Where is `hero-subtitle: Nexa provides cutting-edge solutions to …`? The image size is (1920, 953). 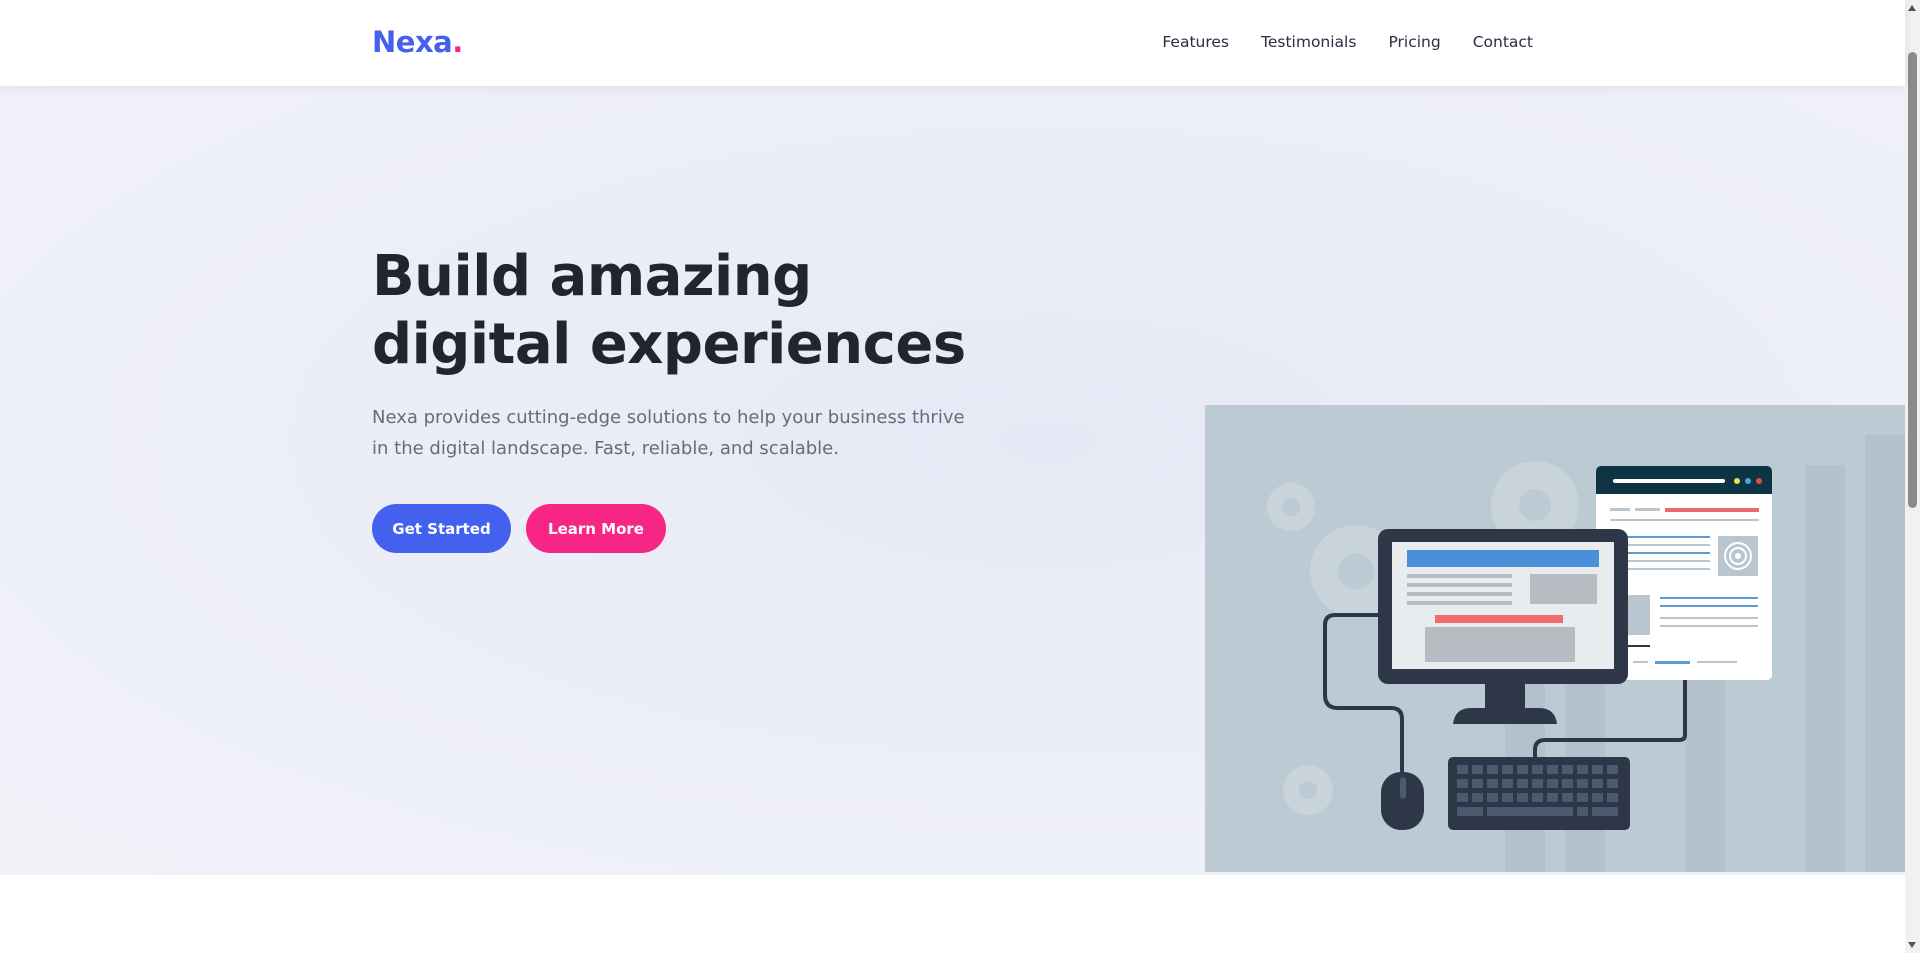
hero-subtitle: Nexa provides cutting-edge solutions to … is located at coordinates (668, 433).